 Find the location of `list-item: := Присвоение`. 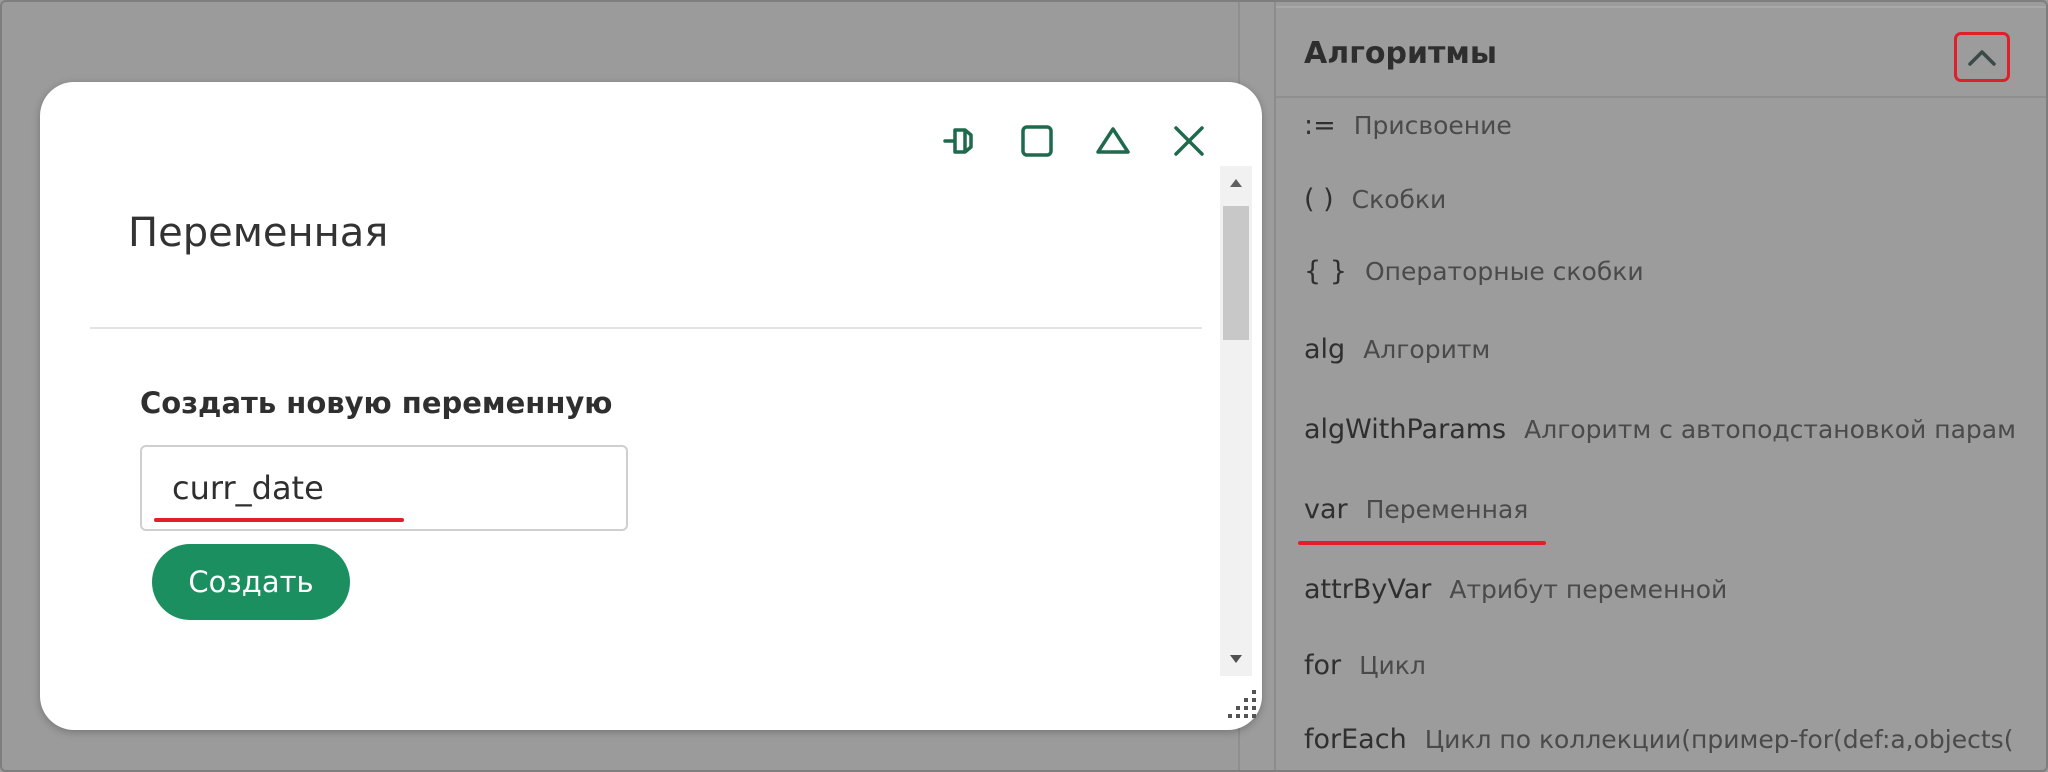

list-item: := Присвоение is located at coordinates (1674, 130).